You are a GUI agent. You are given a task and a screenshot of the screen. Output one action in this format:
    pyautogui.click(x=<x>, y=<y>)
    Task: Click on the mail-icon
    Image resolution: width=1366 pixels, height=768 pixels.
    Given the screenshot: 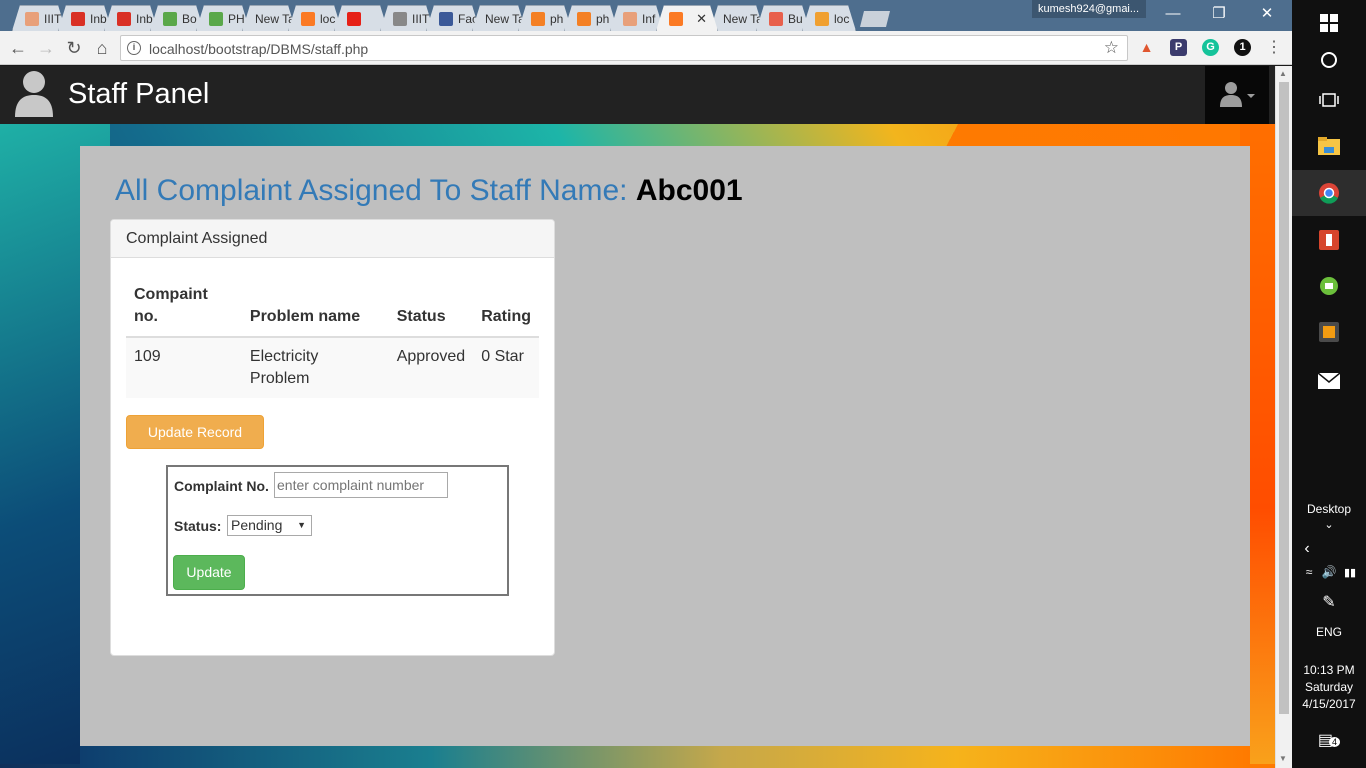 What is the action you would take?
    pyautogui.click(x=1329, y=381)
    